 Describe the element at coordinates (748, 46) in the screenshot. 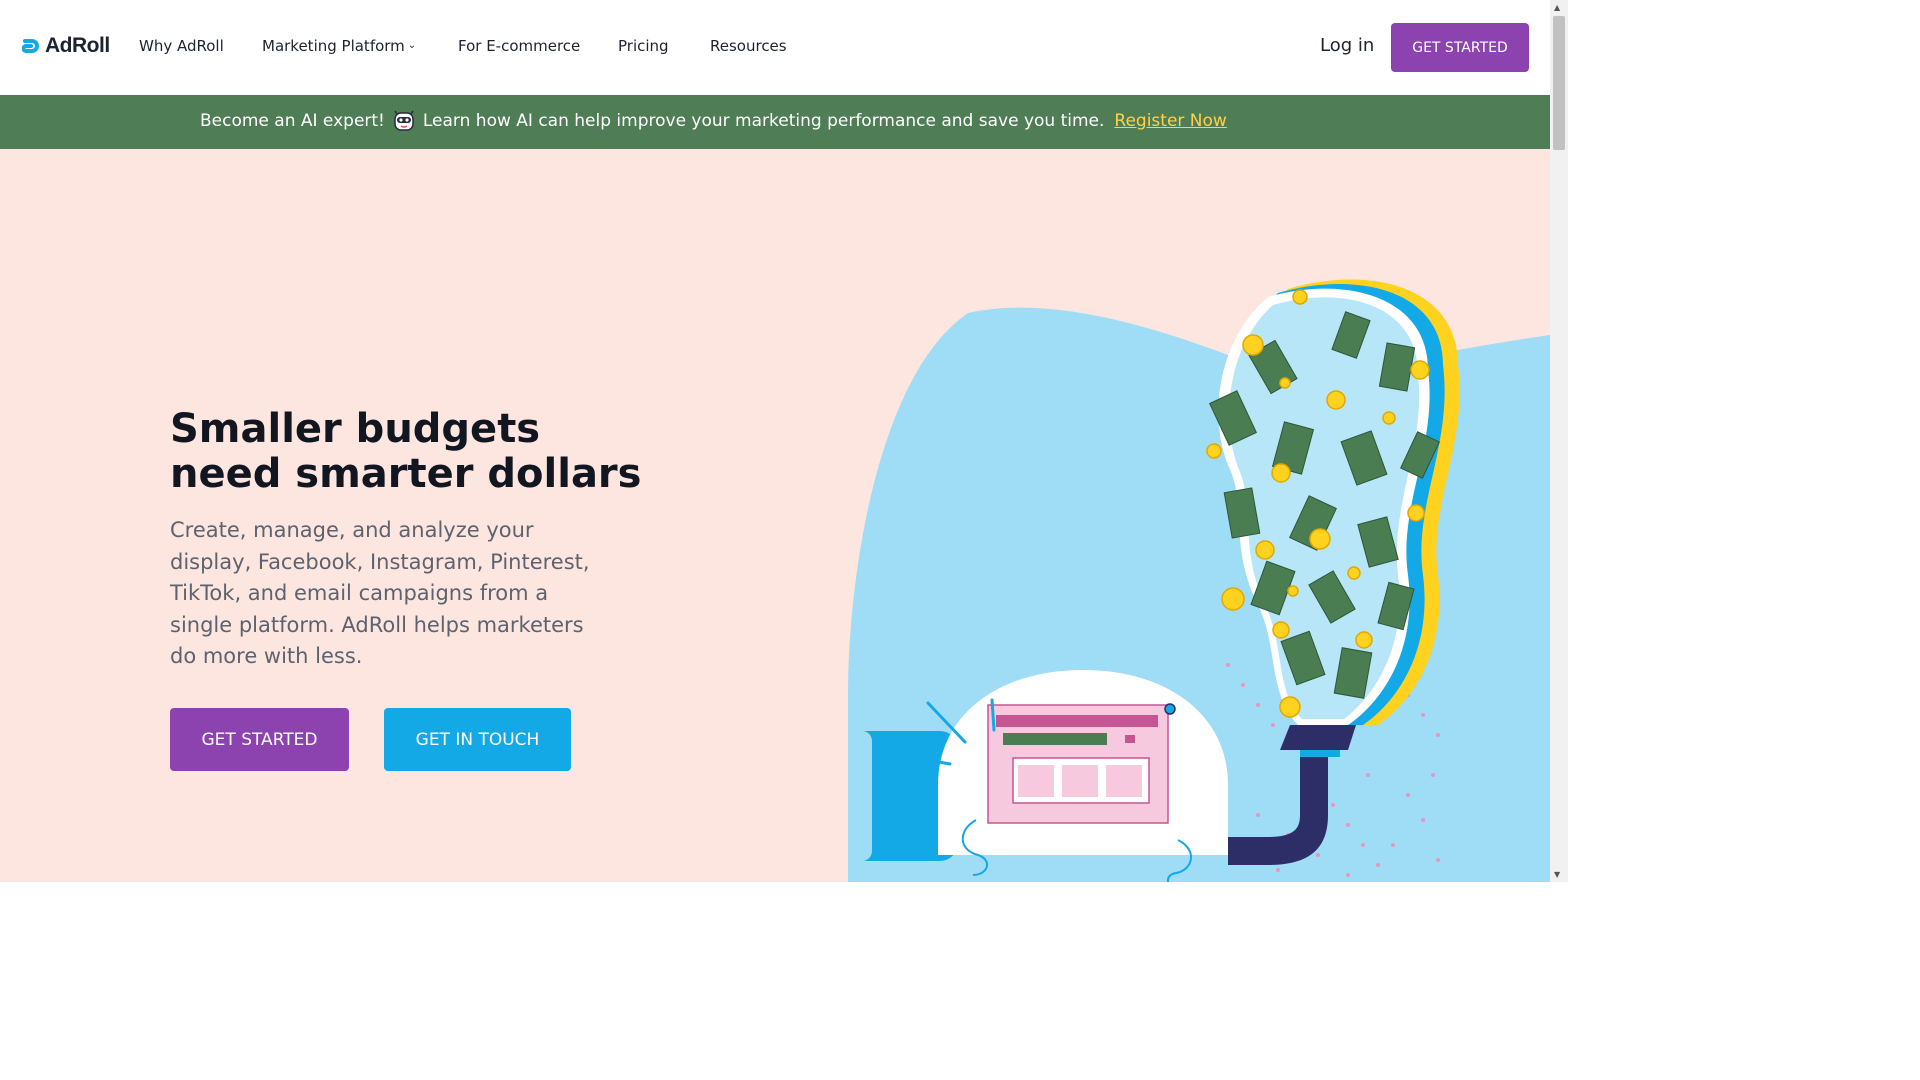

I see `nav-resources: Resources` at that location.